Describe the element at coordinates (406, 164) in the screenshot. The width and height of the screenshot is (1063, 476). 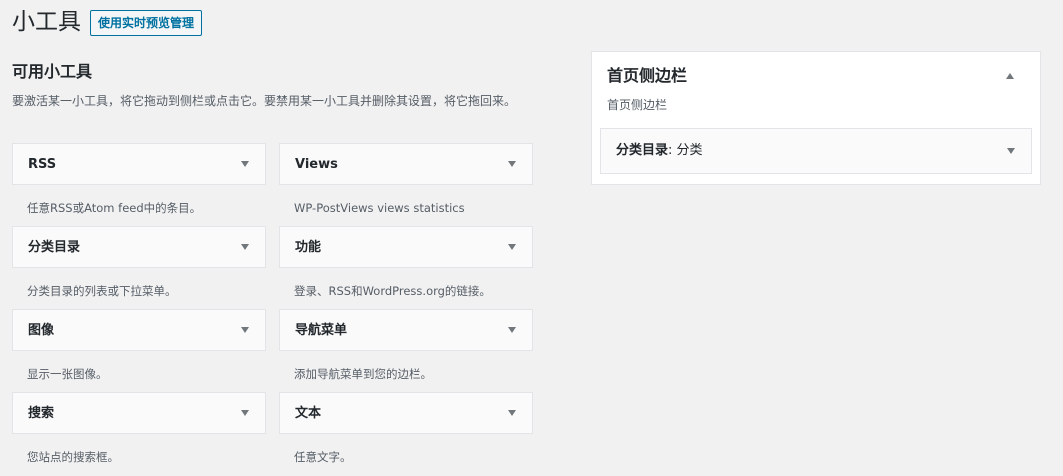
I see `widget-views: Views` at that location.